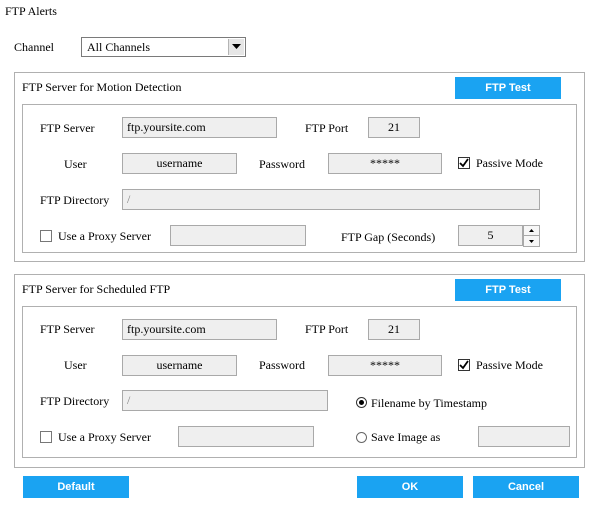  Describe the element at coordinates (509, 163) in the screenshot. I see `motion-passive-label: Passive Mode` at that location.